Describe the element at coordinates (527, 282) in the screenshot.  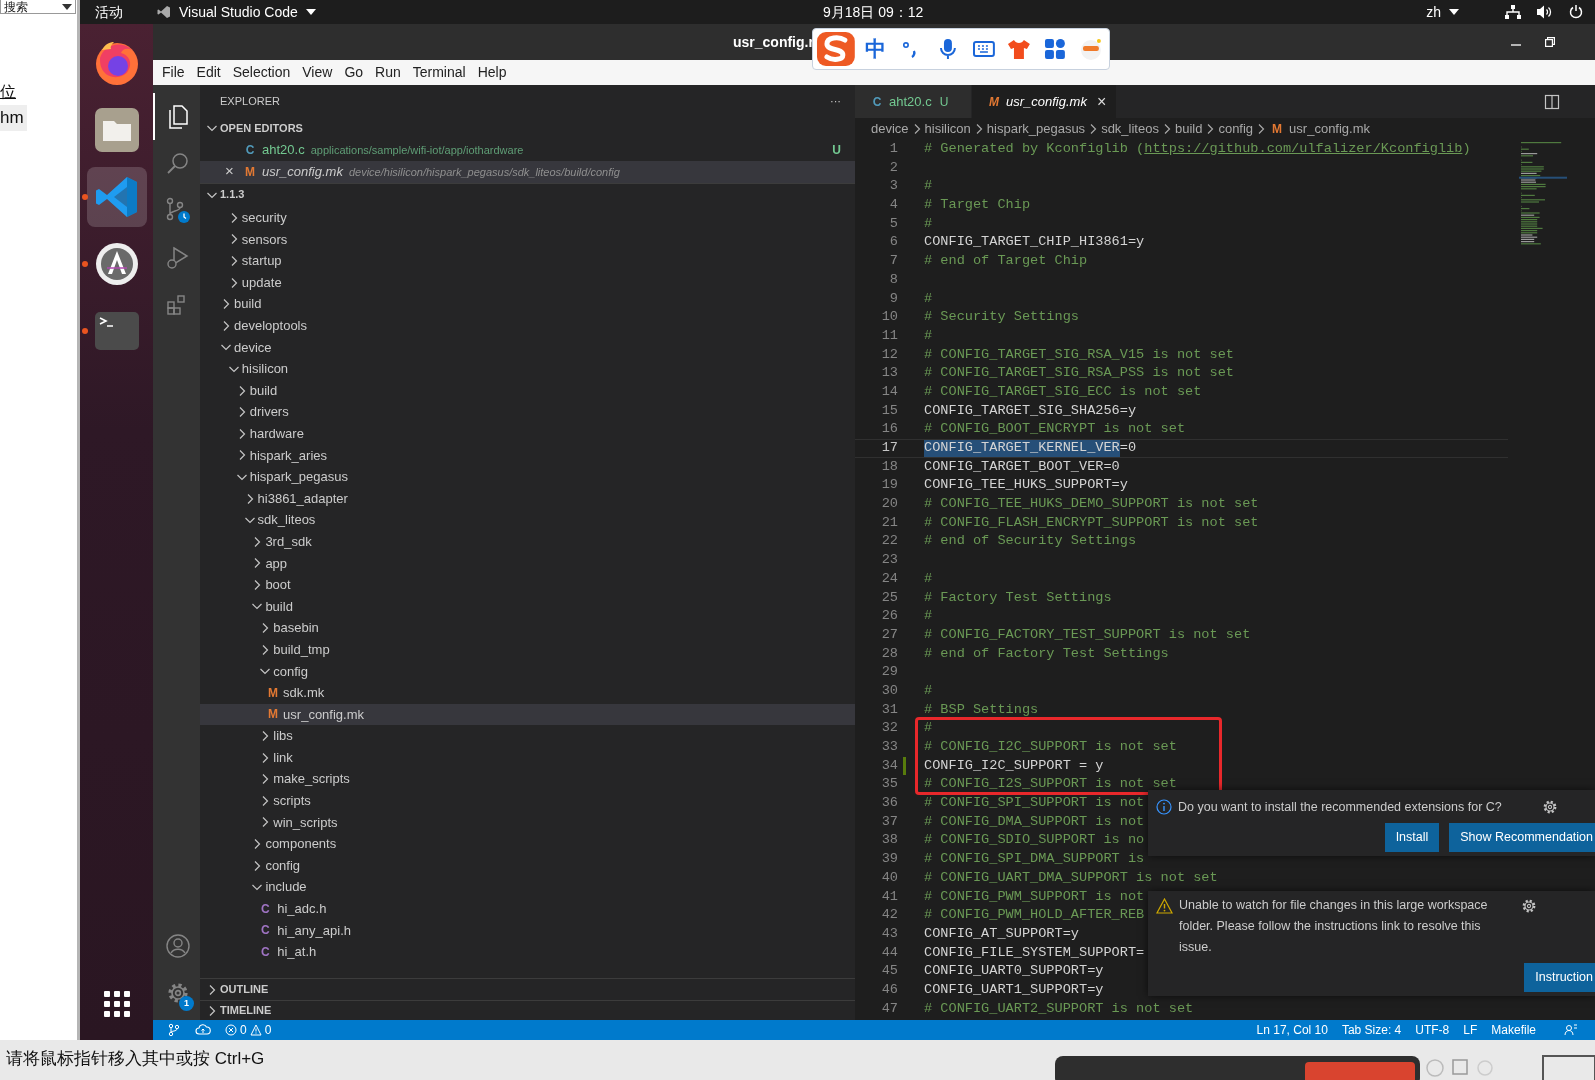
I see `explorer-folder-entry: update` at that location.